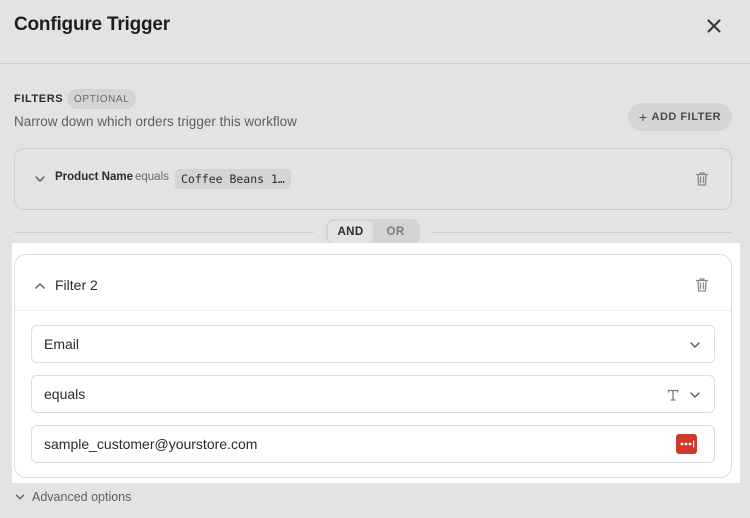 The width and height of the screenshot is (750, 518). I want to click on chevron-up-icon, so click(40, 286).